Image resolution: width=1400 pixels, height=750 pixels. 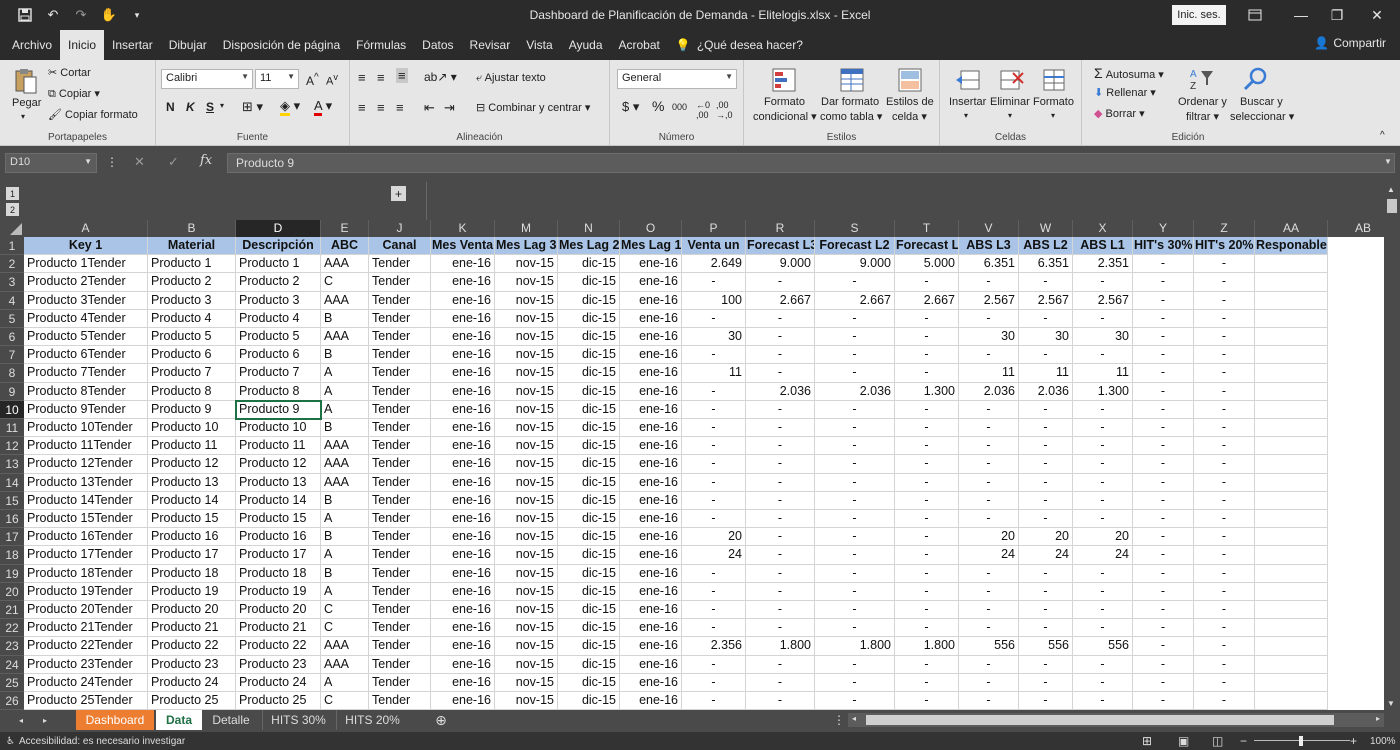 What do you see at coordinates (192, 464) in the screenshot?
I see `table-cell: Producto 12` at bounding box center [192, 464].